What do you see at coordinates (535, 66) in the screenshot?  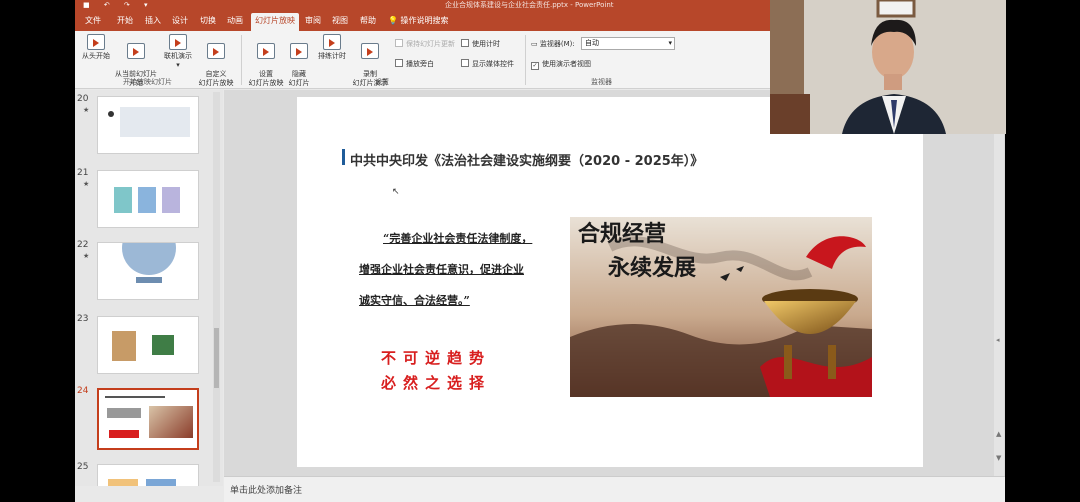 I see `checkbox-checked-box: ✓` at bounding box center [535, 66].